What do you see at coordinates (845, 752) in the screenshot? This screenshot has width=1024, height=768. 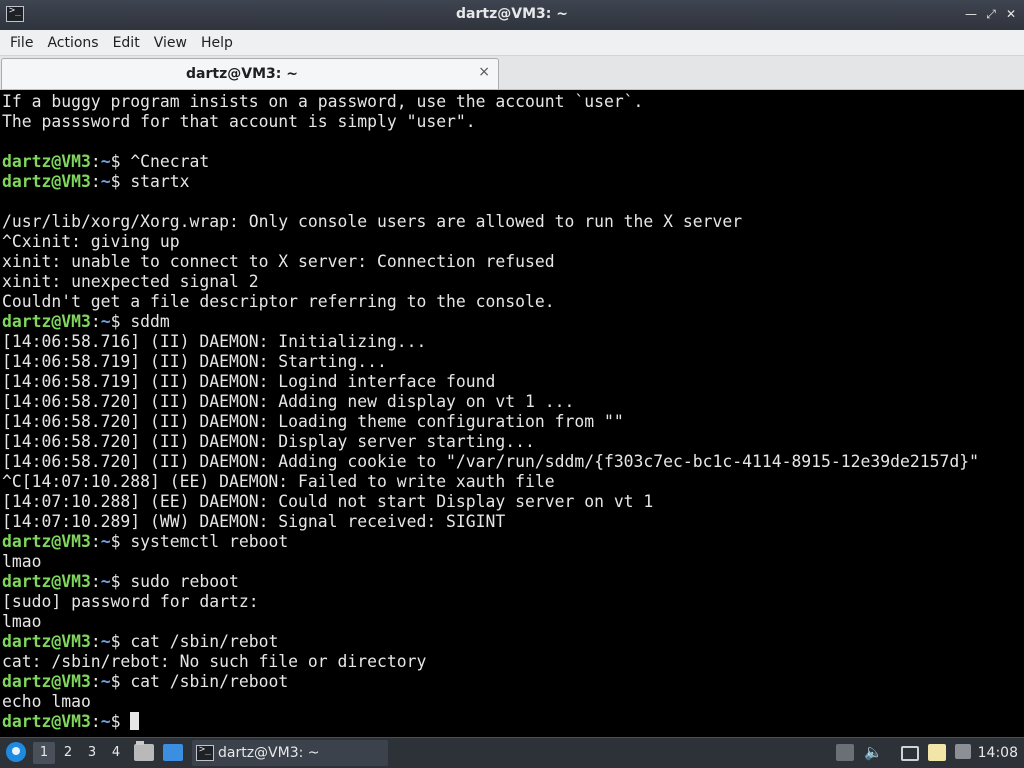 I see `network-icon` at bounding box center [845, 752].